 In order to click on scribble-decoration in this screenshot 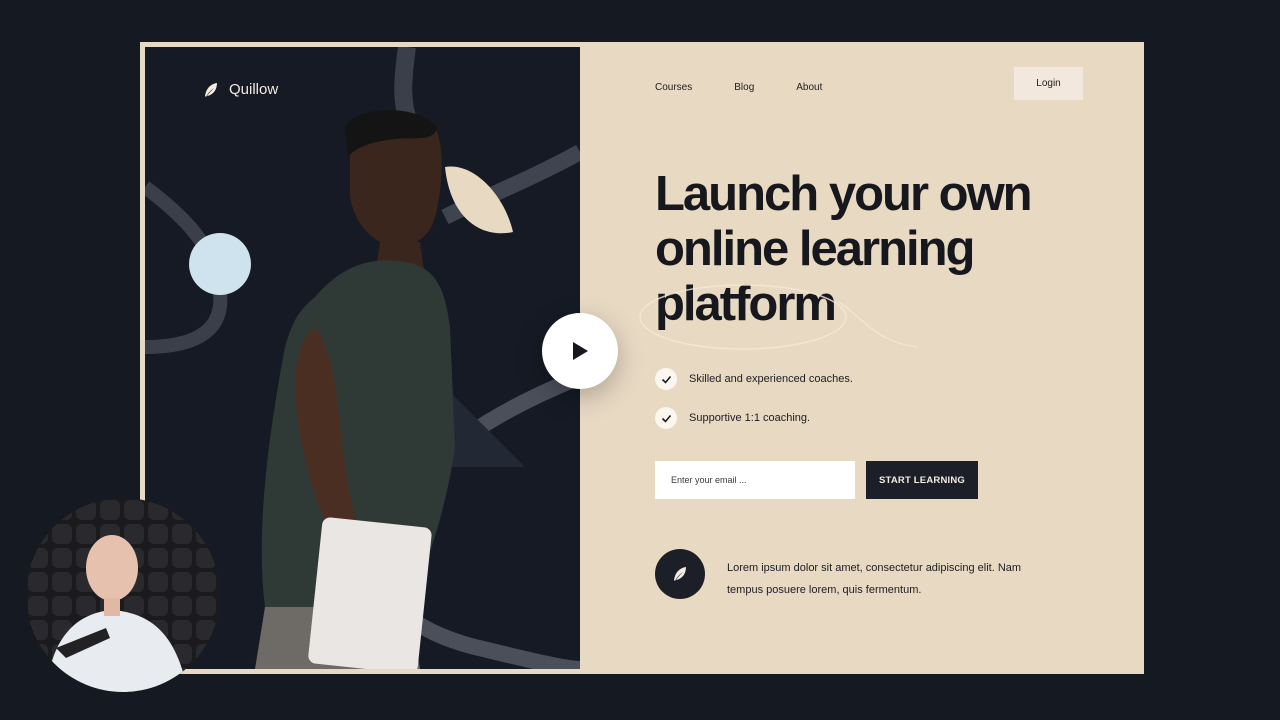, I will do `click(779, 317)`.